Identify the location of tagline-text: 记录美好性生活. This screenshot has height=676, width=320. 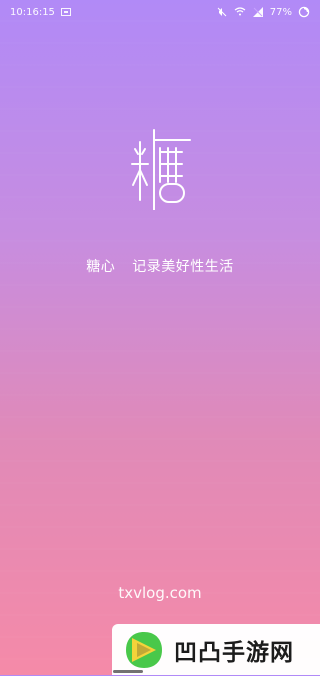
(183, 267).